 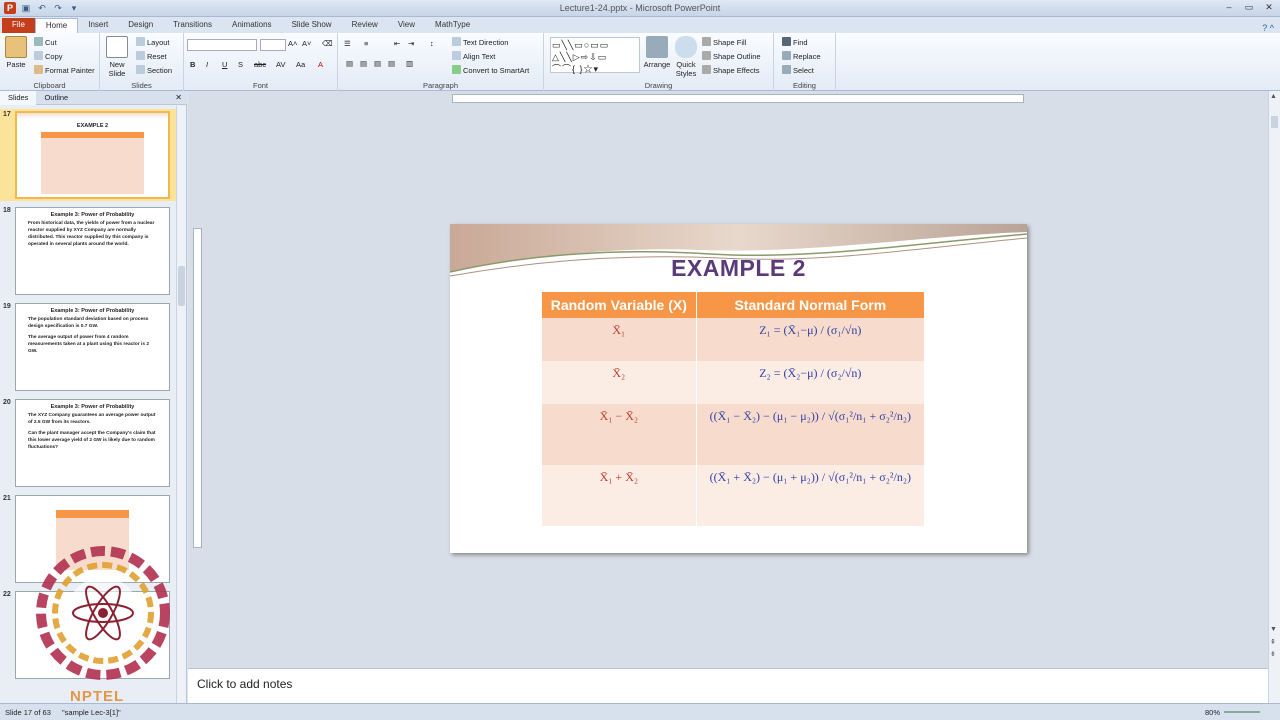 I want to click on notes-pane: Click to add notes, so click(x=728, y=685).